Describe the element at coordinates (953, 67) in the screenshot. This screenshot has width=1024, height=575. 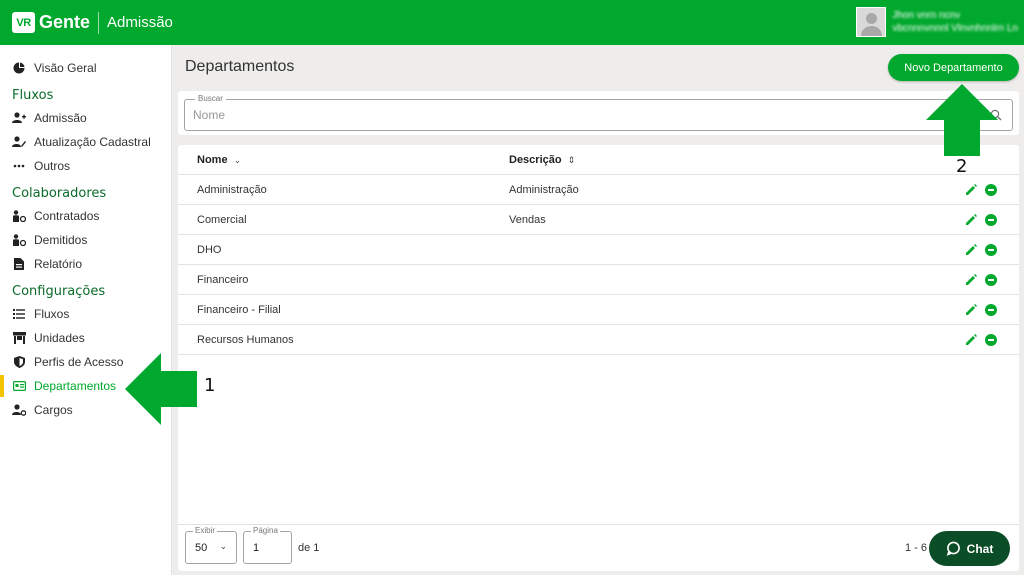
I see `new-department-button: Novo Departamento` at that location.